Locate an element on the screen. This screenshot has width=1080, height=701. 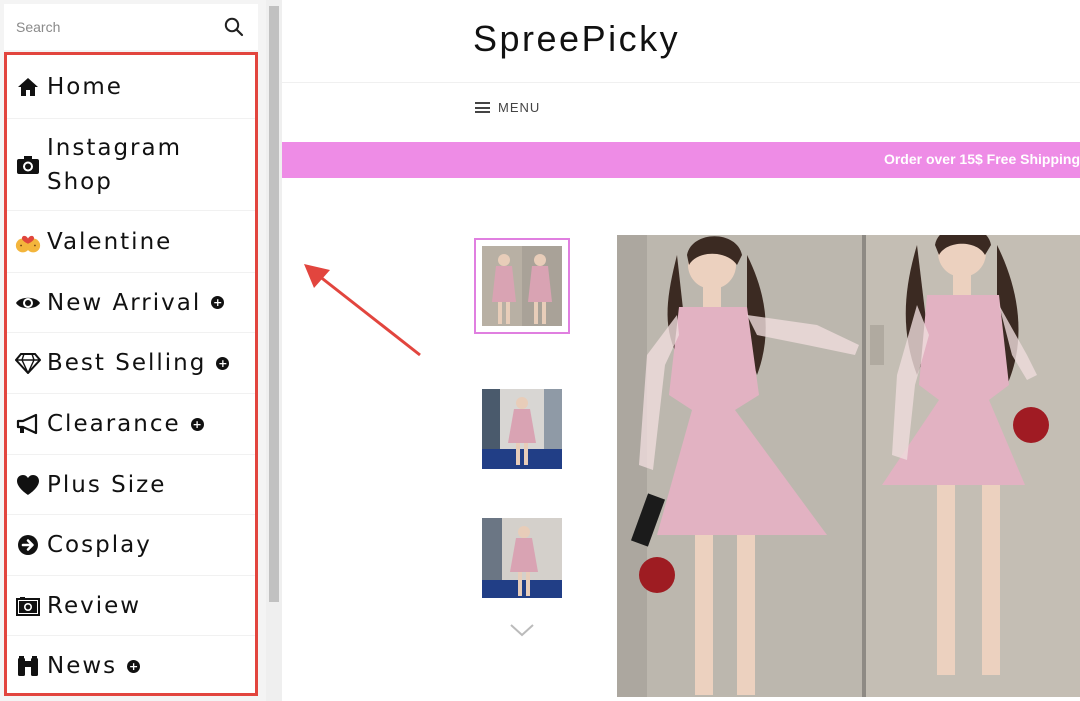
scrollbar-thumb is located at coordinates (274, 304).